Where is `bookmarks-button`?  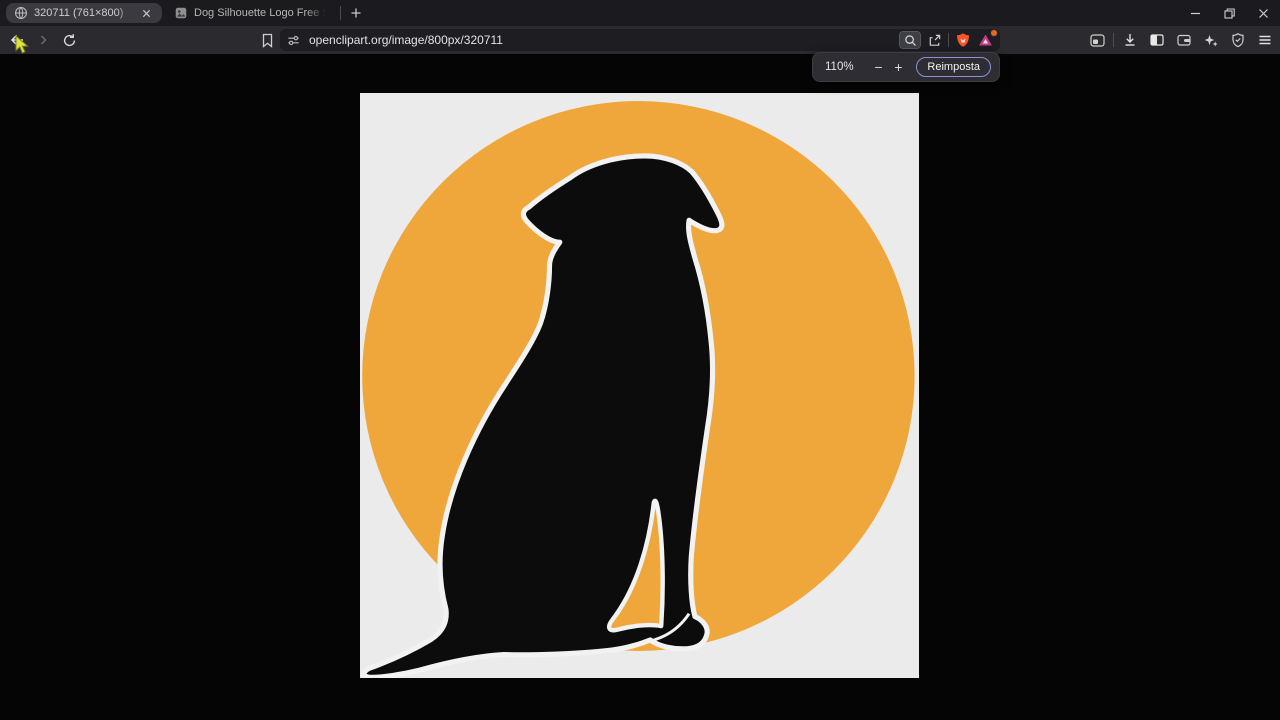
bookmarks-button is located at coordinates (267, 40).